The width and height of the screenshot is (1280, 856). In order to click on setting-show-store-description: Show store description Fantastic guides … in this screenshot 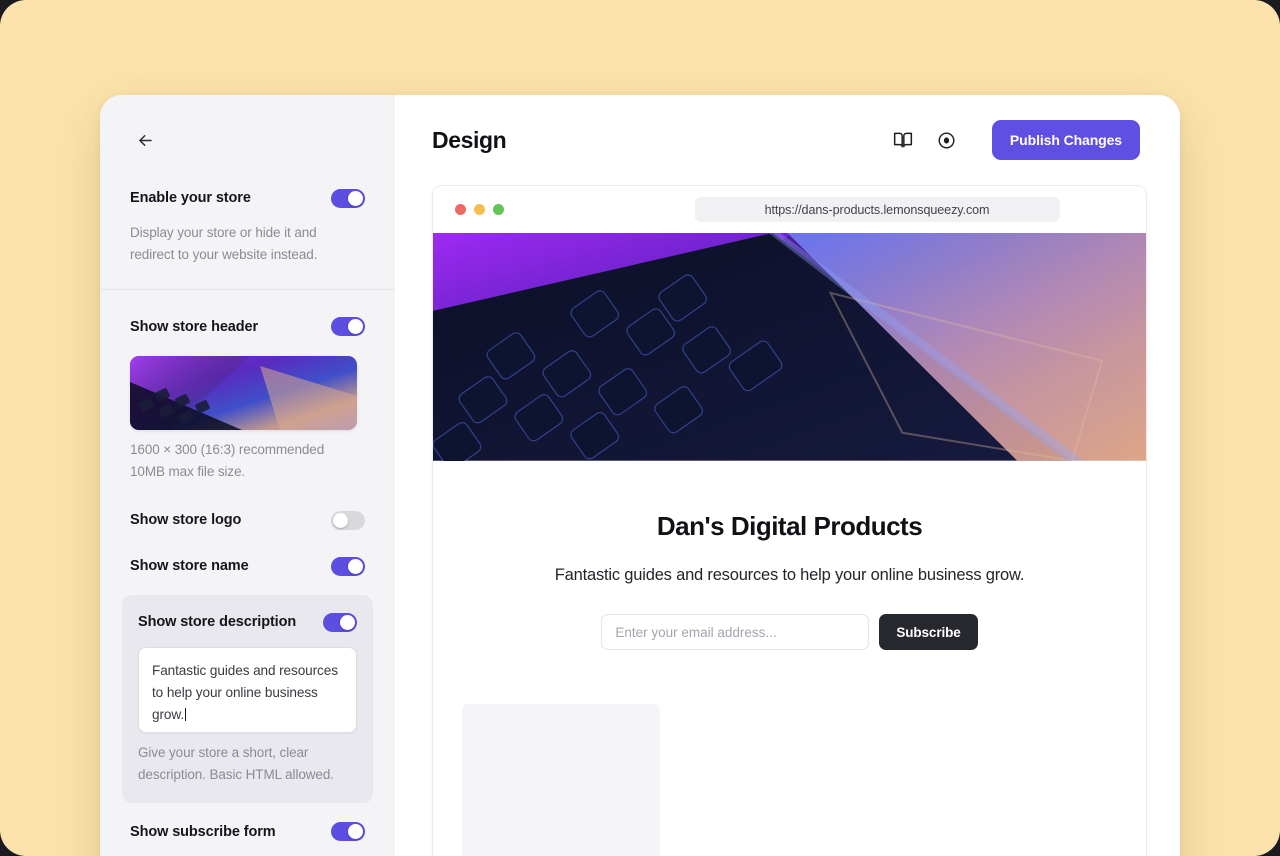, I will do `click(247, 699)`.